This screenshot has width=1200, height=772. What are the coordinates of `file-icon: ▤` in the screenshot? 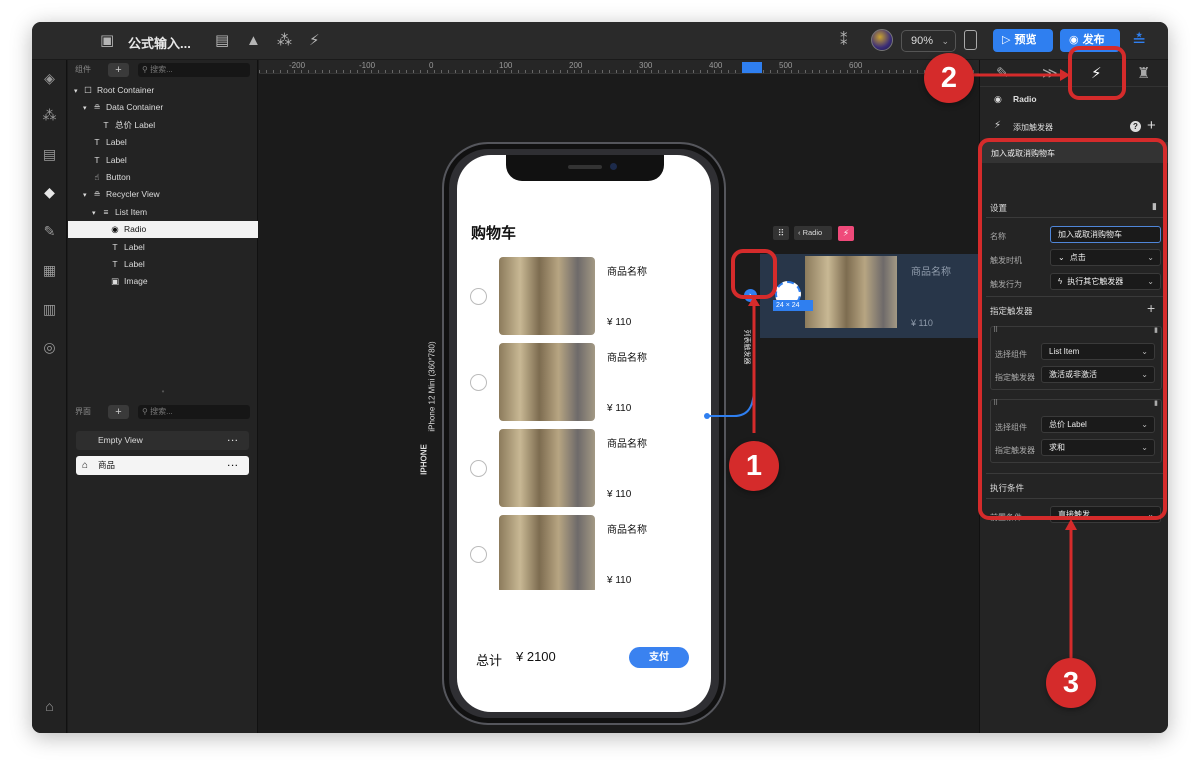 It's located at (49, 154).